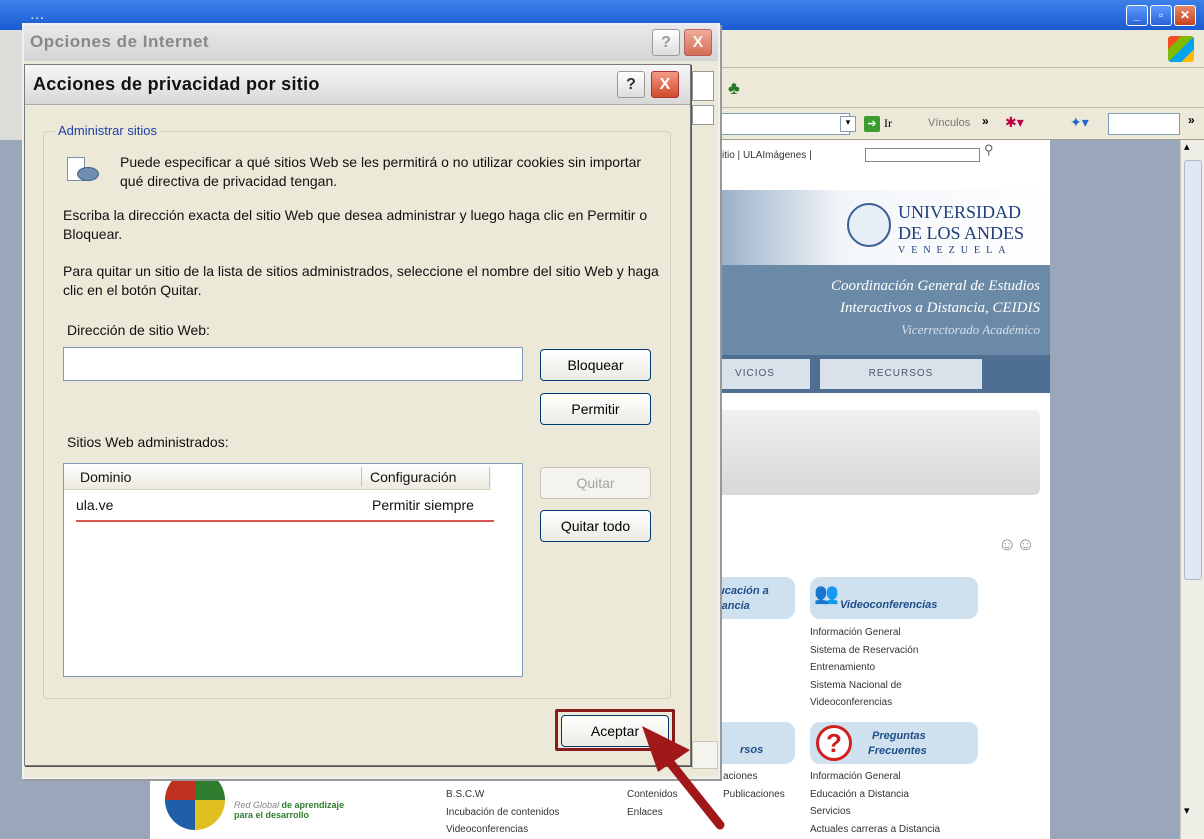 The image size is (1204, 839). Describe the element at coordinates (502, 795) in the screenshot. I see `bottom-link: B.S.C.W` at that location.